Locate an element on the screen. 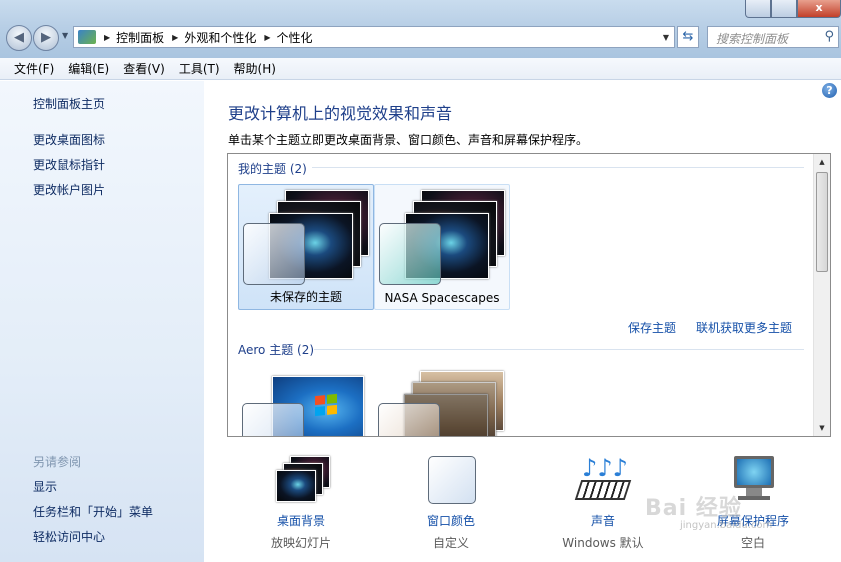 This screenshot has width=841, height=562. arrow-left-icon: ◀ is located at coordinates (19, 37).